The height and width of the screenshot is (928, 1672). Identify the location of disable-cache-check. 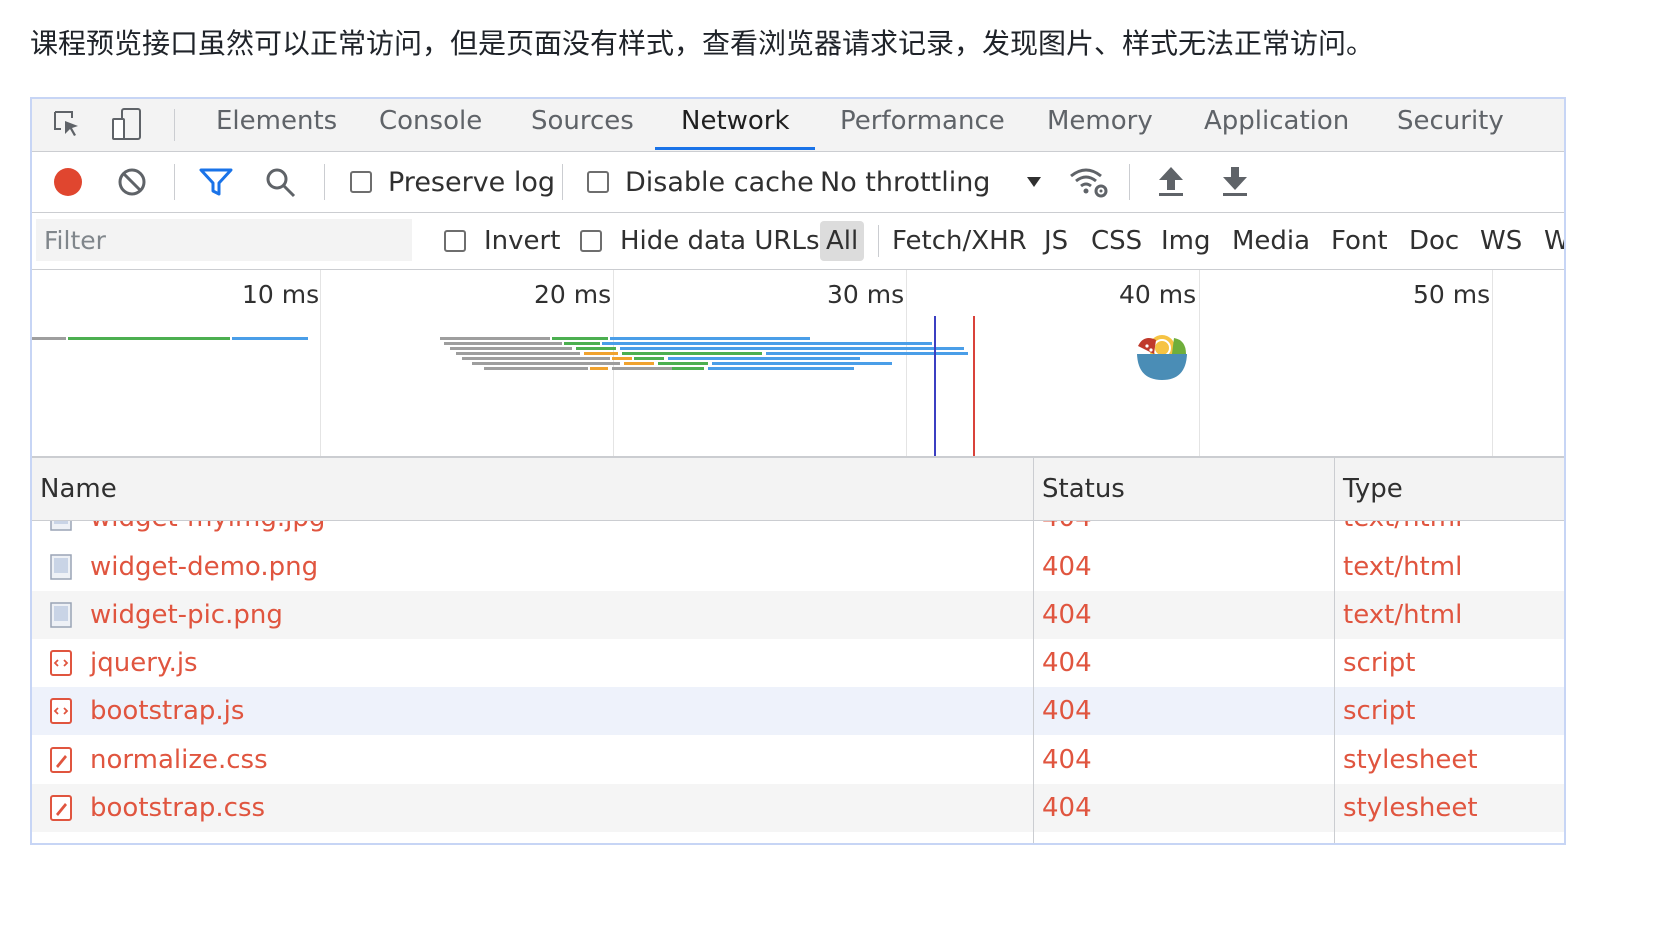
(598, 182).